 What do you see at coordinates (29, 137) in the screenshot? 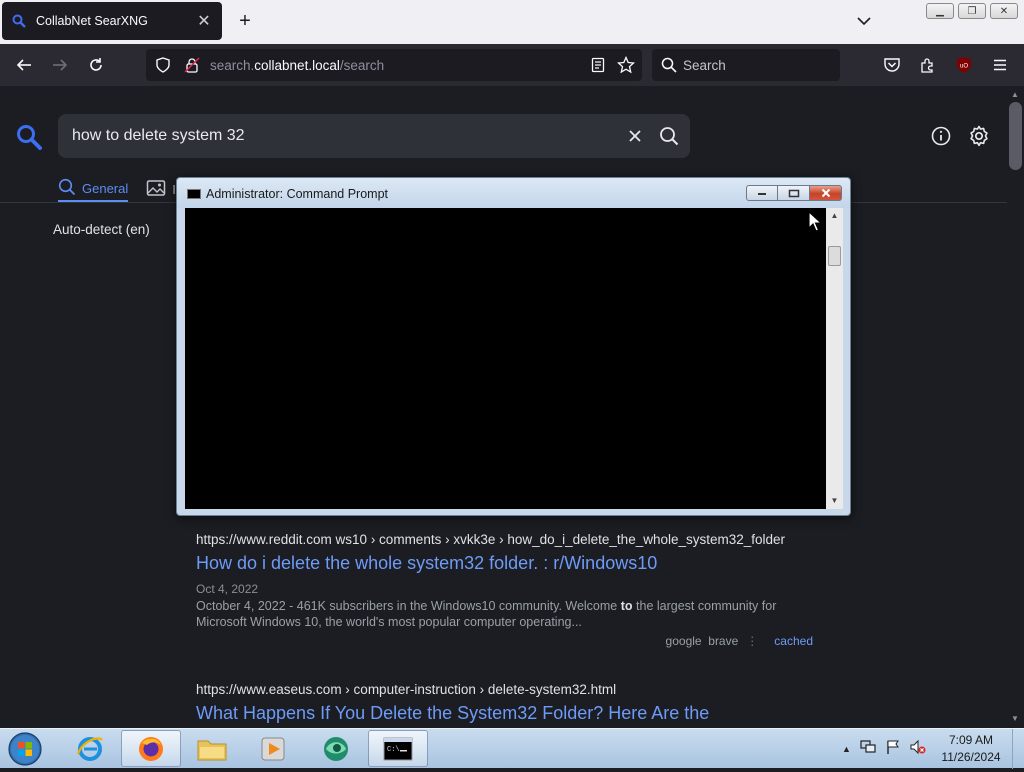
I see `searxng-logo-icon` at bounding box center [29, 137].